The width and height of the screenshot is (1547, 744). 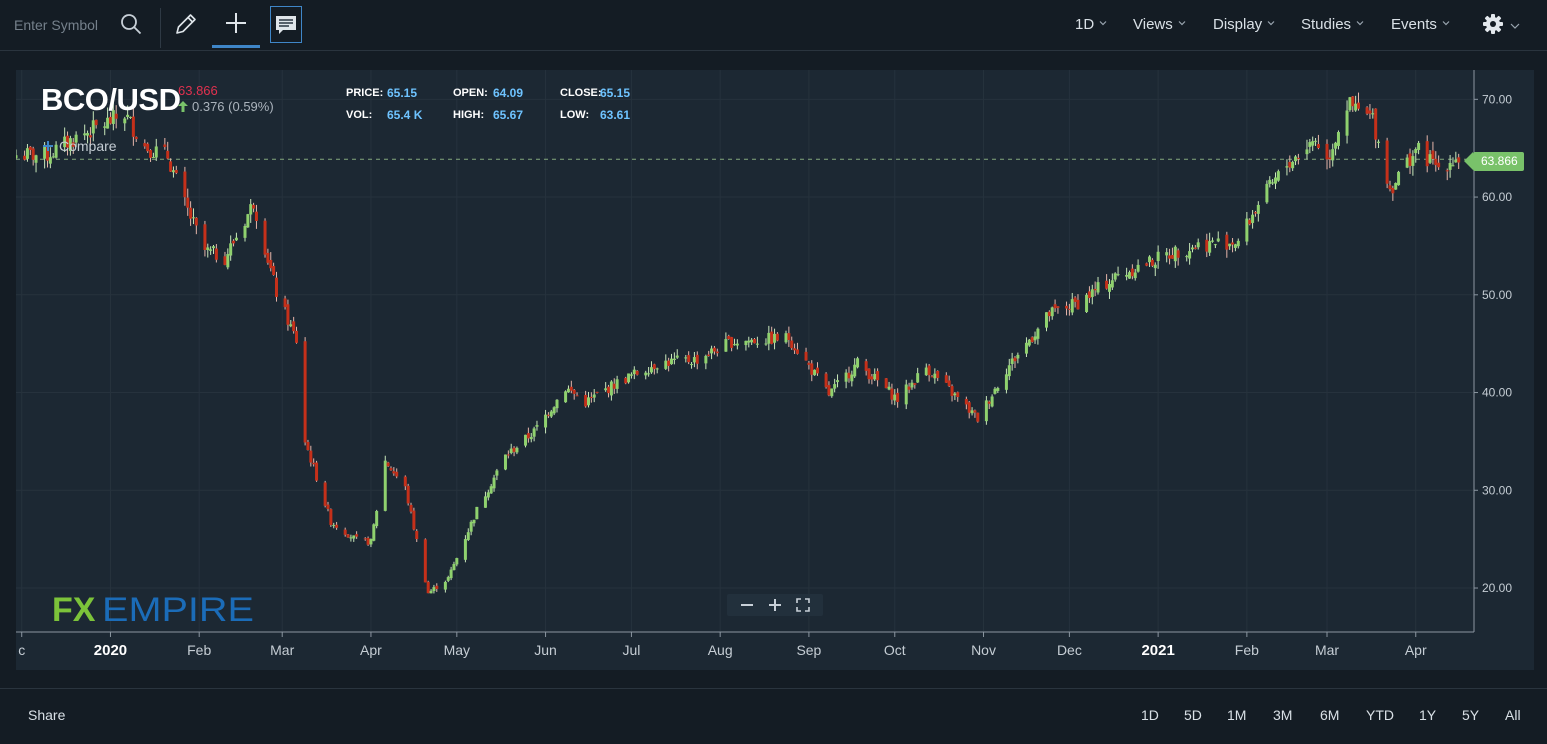 What do you see at coordinates (1329, 715) in the screenshot?
I see `range-6m: 6M` at bounding box center [1329, 715].